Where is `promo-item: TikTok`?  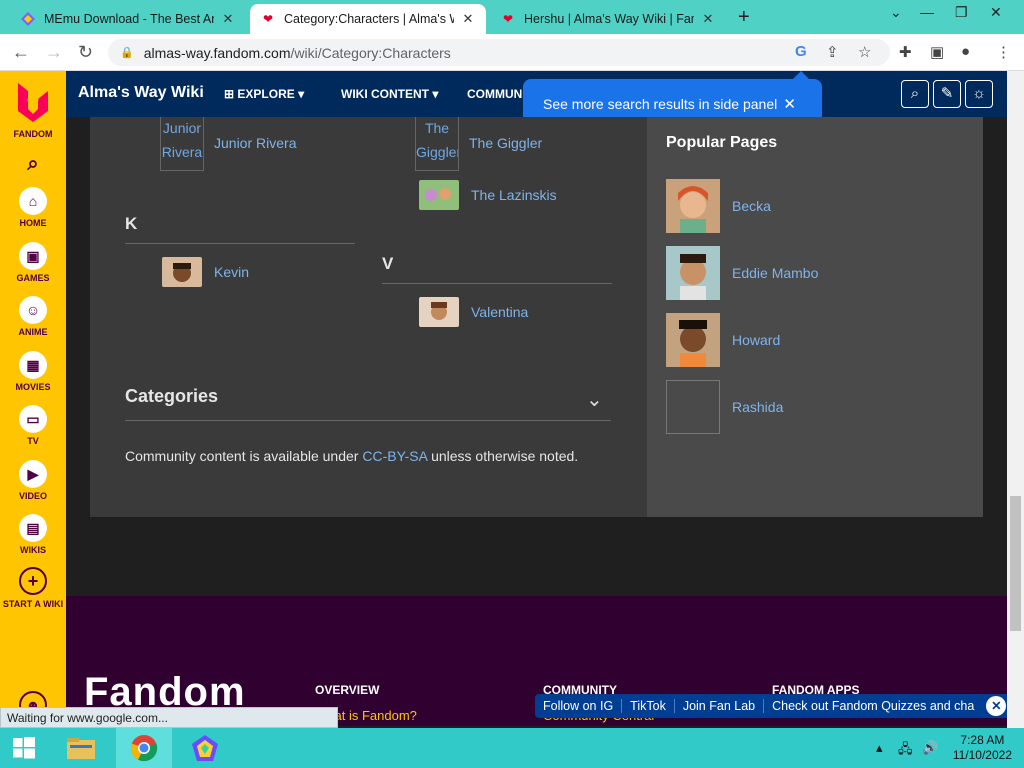
promo-item: TikTok is located at coordinates (648, 706).